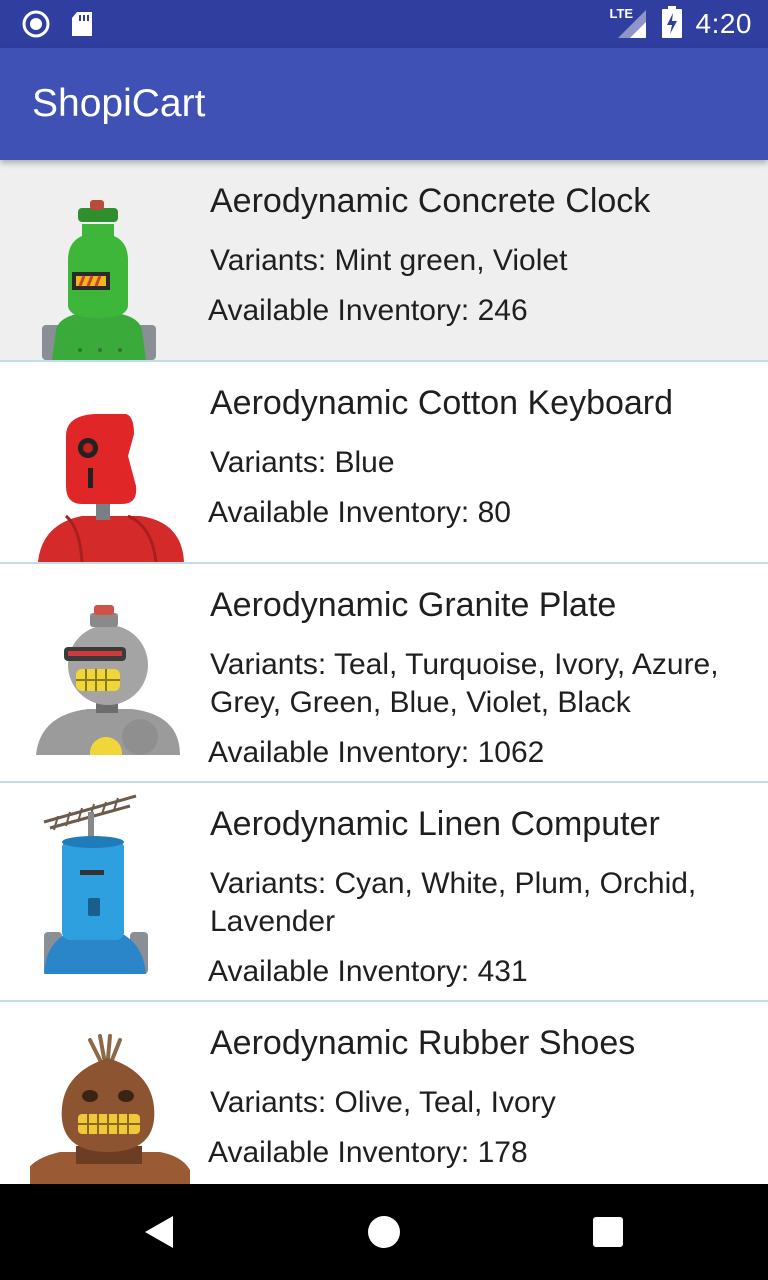 The image size is (768, 1280). What do you see at coordinates (359, 512) in the screenshot?
I see `product-inventory: Available Inventory: 80` at bounding box center [359, 512].